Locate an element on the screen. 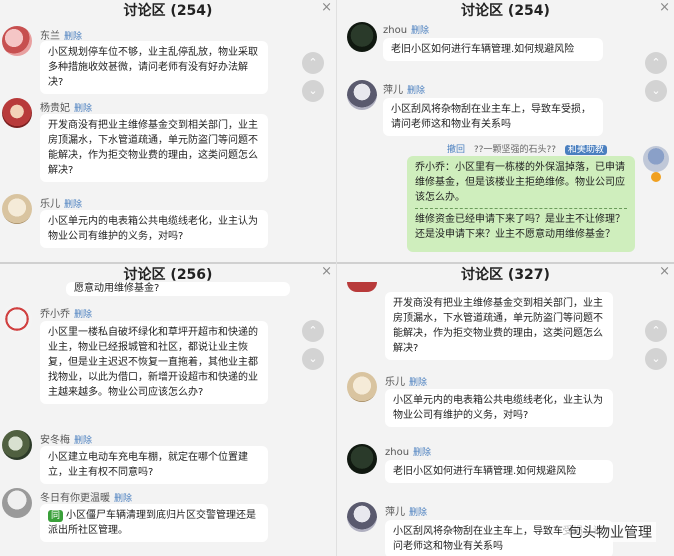 The width and height of the screenshot is (674, 556). message-fragment: 愿意动用维修基金? is located at coordinates (178, 289).